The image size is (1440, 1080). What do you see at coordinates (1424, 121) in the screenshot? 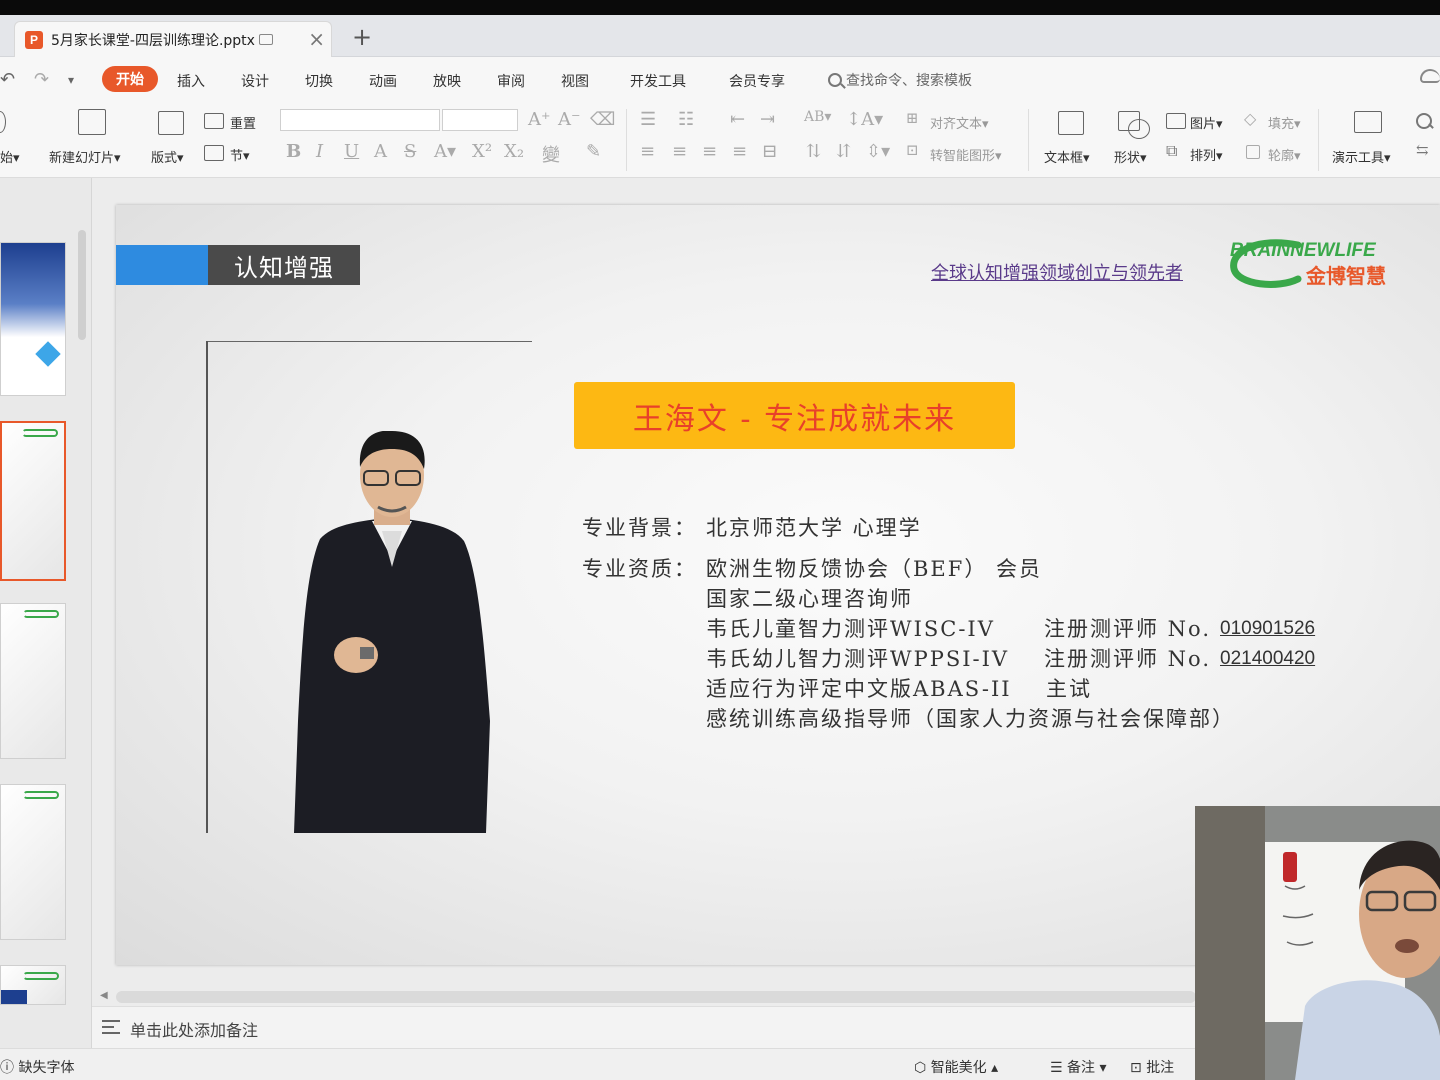
I see `find-icon` at bounding box center [1424, 121].